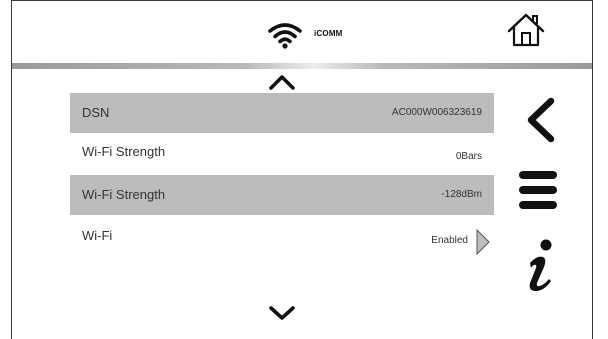 Image resolution: width=608 pixels, height=339 pixels. I want to click on home-button, so click(526, 30).